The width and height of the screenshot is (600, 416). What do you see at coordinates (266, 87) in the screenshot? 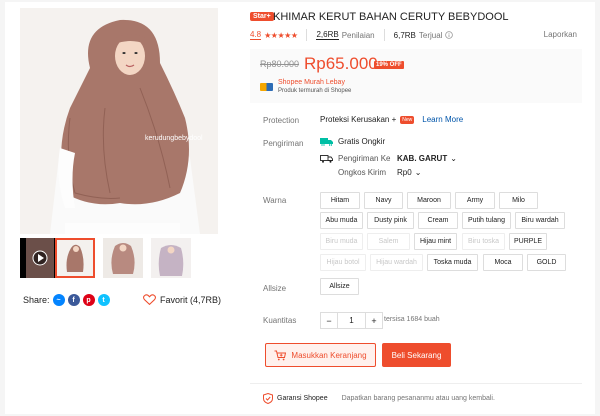
I see `murah-lebay-logo-icon` at bounding box center [266, 87].